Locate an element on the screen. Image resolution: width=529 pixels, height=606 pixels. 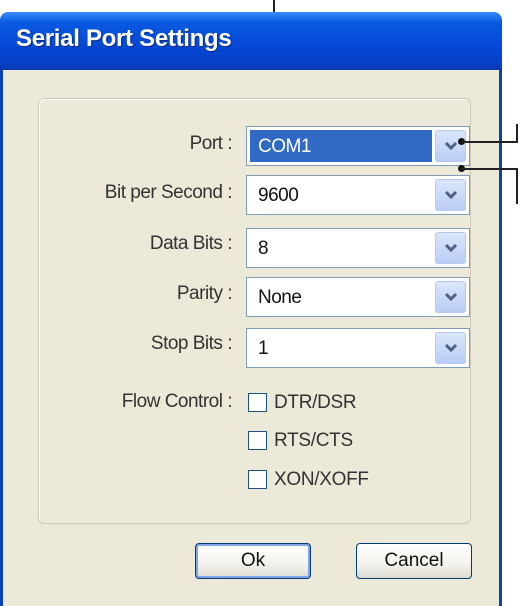
title-bar: Serial Port Settings is located at coordinates (251, 41).